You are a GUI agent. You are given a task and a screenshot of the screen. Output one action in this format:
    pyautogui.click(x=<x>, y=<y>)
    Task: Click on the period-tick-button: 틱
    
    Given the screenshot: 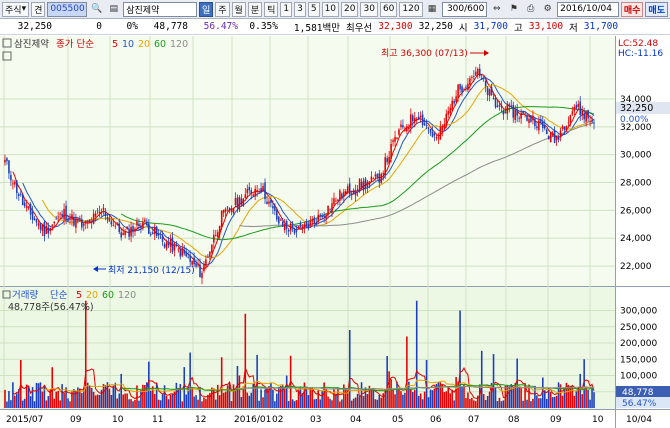 What is the action you would take?
    pyautogui.click(x=271, y=9)
    